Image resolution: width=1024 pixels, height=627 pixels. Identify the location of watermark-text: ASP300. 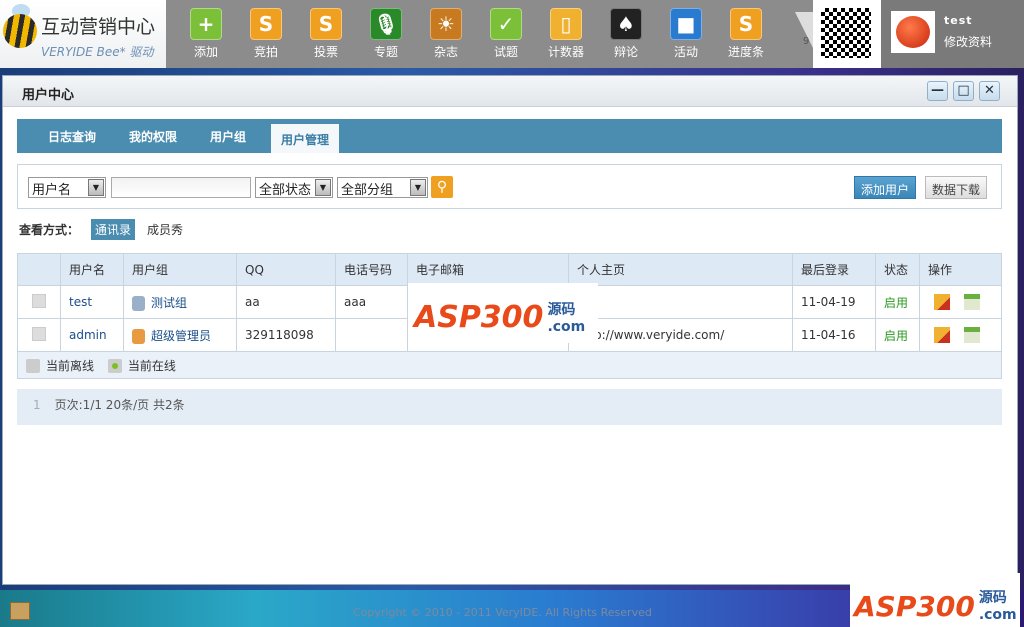
(479, 317).